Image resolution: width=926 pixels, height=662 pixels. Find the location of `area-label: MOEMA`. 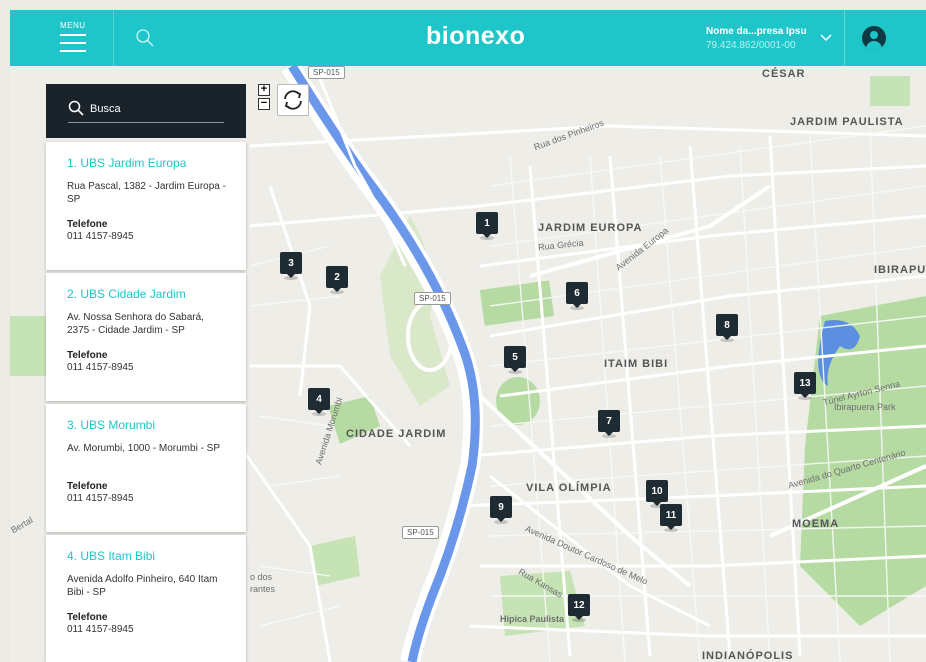

area-label: MOEMA is located at coordinates (816, 524).